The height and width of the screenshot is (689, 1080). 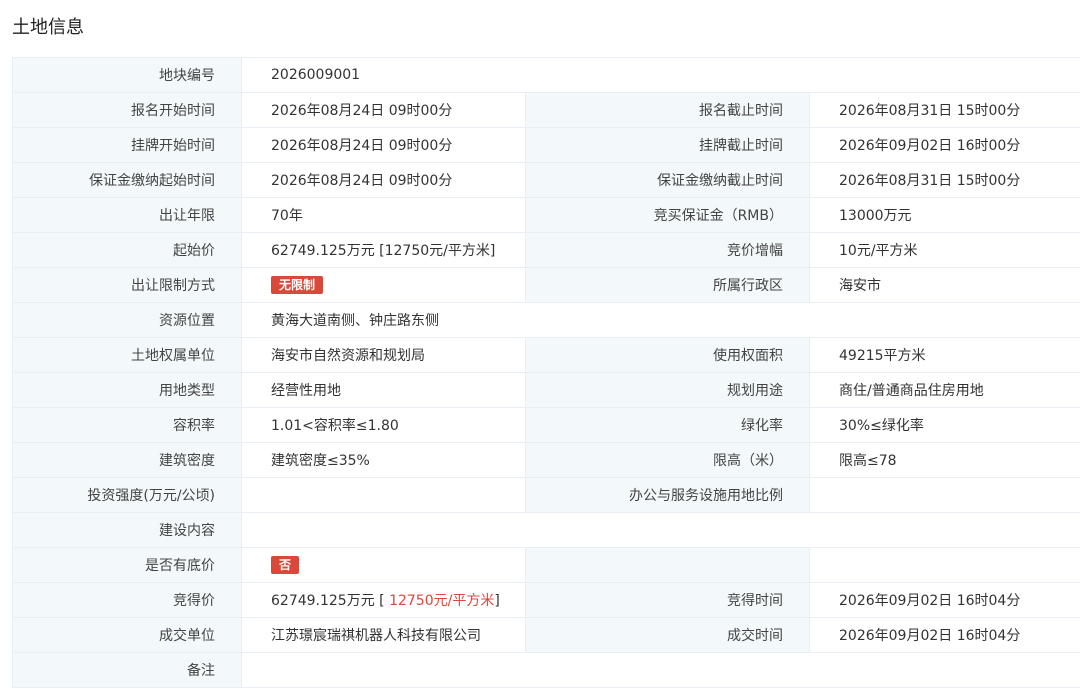 What do you see at coordinates (667, 460) in the screenshot?
I see `label-height-limit: 限高（米）` at bounding box center [667, 460].